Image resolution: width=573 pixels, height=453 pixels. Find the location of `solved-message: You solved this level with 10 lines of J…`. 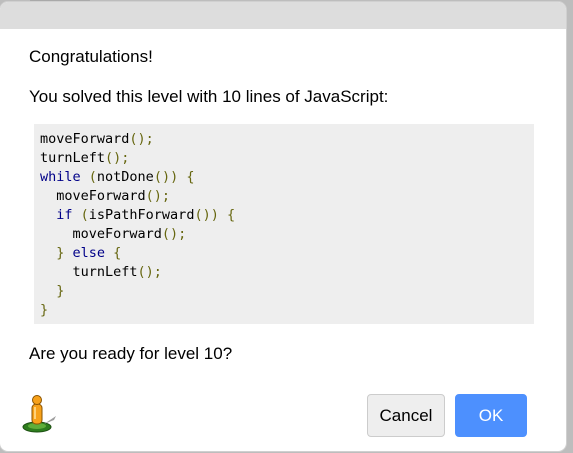

solved-message: You solved this level with 10 lines of J… is located at coordinates (209, 96).